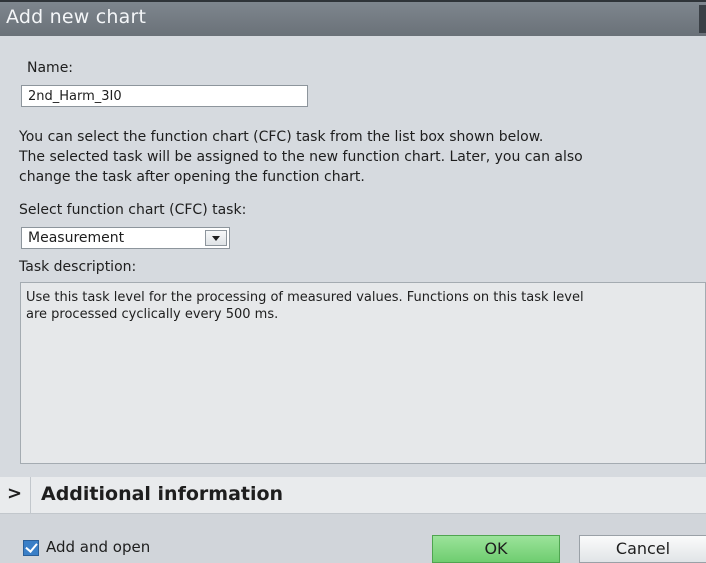 The image size is (706, 563). I want to click on add-and-open-label: Add and open, so click(98, 547).